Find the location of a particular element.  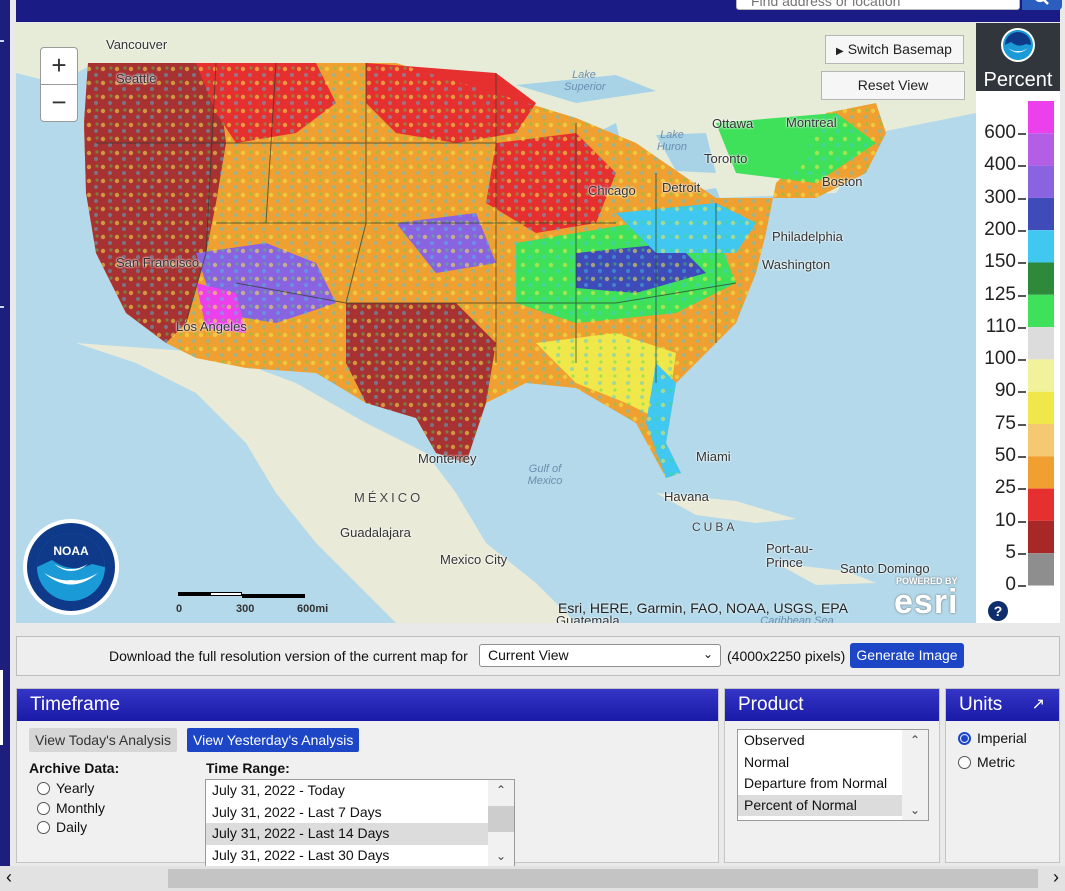

legend-label: 75 is located at coordinates (1005, 423).